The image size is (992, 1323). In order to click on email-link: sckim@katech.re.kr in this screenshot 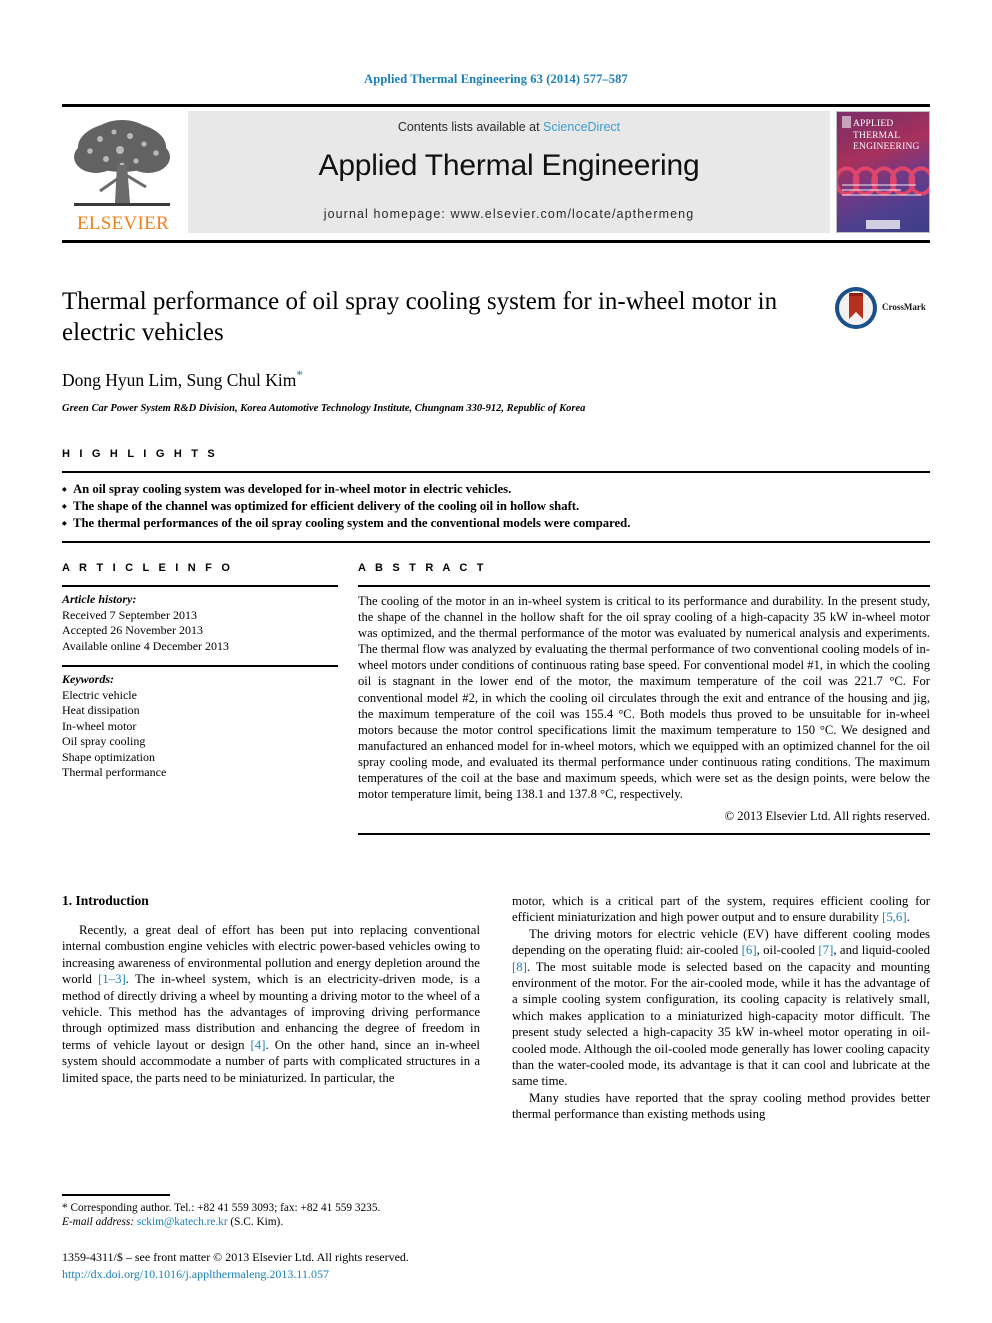, I will do `click(182, 1222)`.